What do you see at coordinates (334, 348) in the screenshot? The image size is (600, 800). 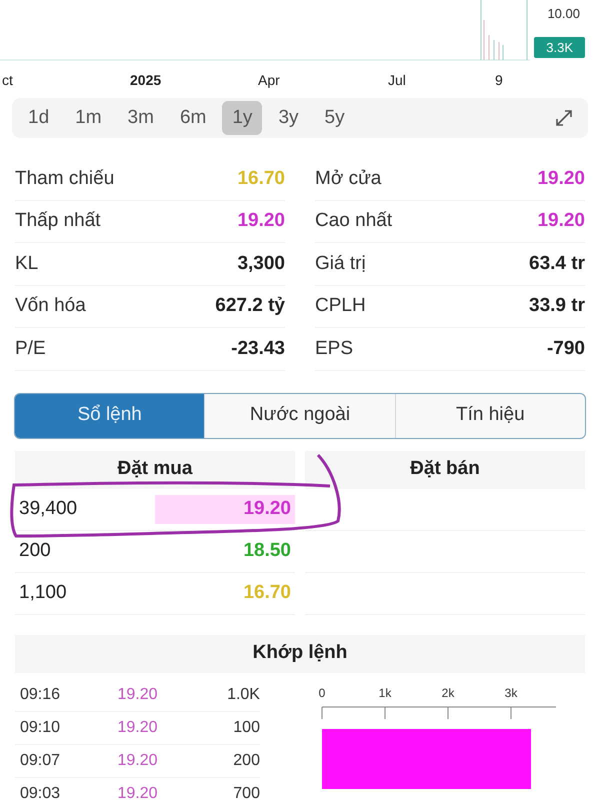 I see `stat-label: EPS` at bounding box center [334, 348].